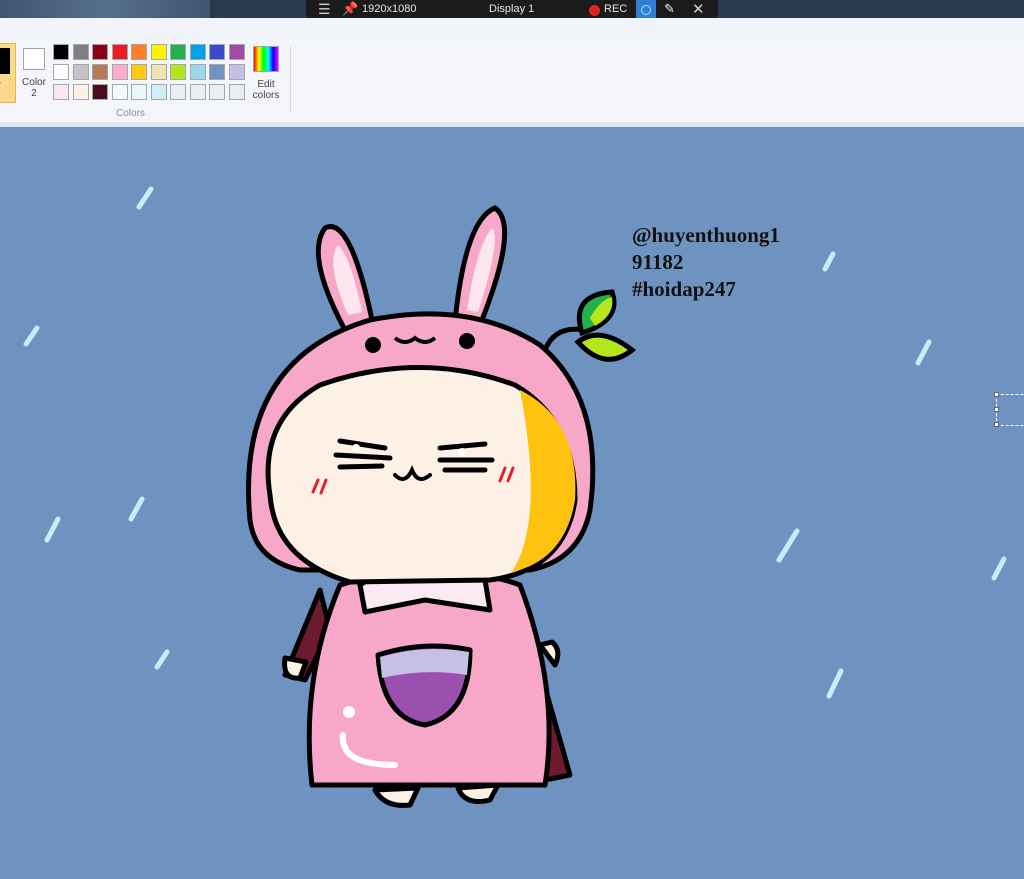  What do you see at coordinates (411, 269) in the screenshot?
I see `bunny-ears` at bounding box center [411, 269].